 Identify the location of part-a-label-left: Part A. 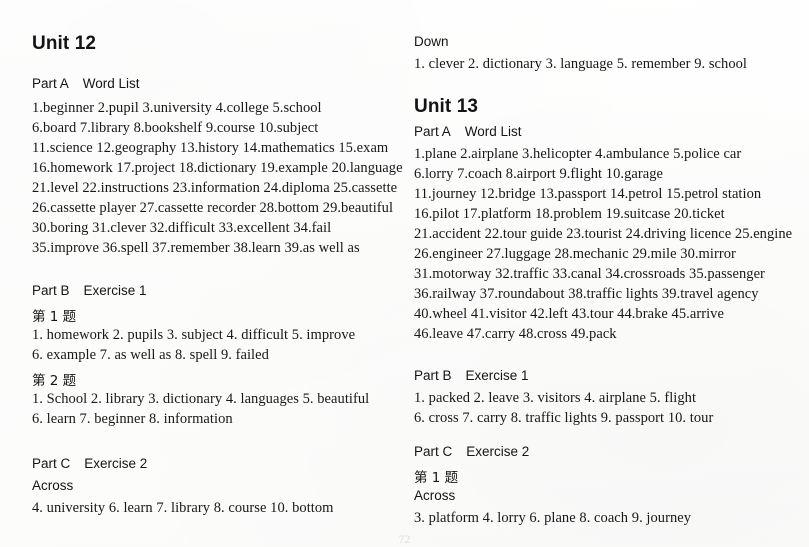
(50, 83).